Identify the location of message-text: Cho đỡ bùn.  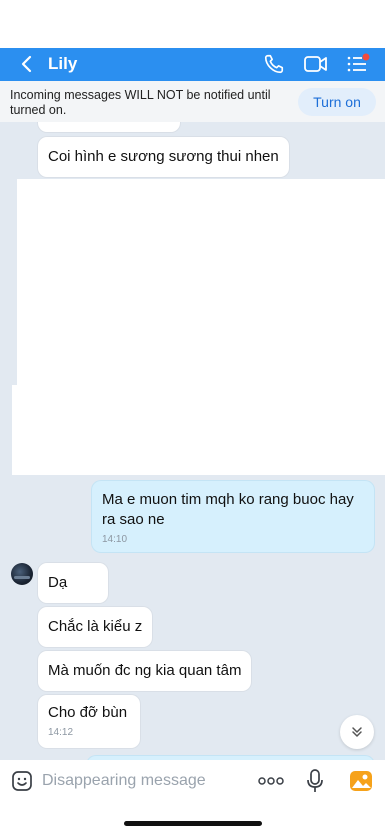
(88, 712).